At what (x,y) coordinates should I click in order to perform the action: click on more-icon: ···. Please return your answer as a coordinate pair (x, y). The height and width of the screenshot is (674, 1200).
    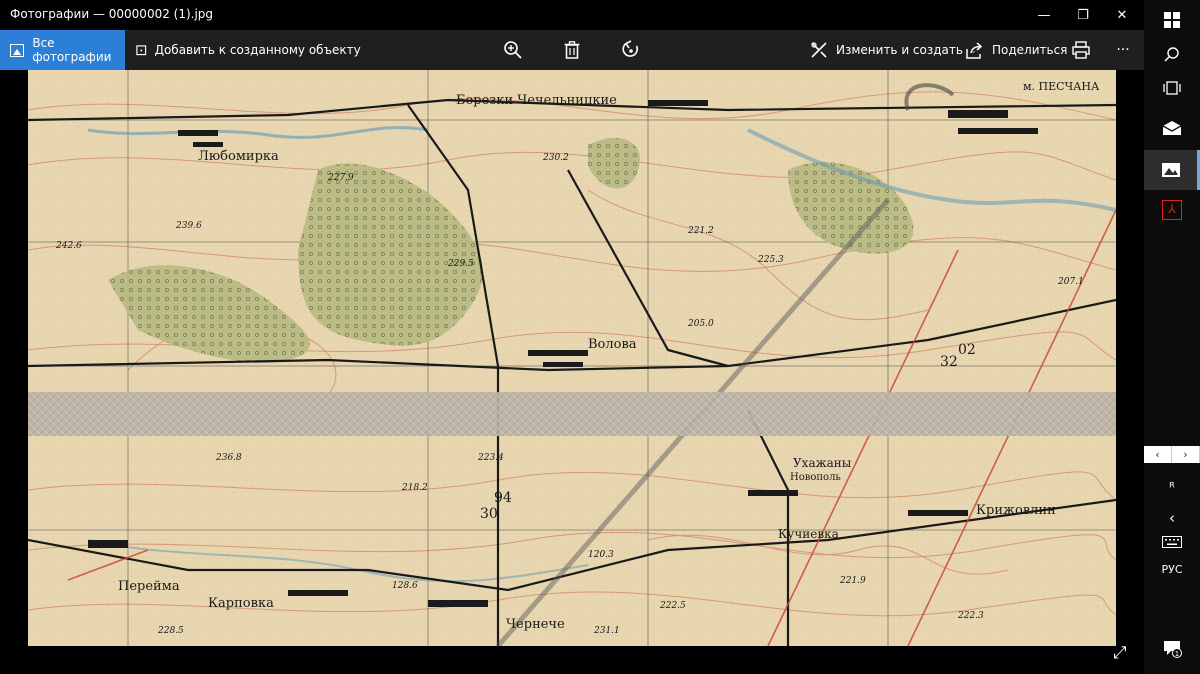
    Looking at the image, I should click on (1123, 50).